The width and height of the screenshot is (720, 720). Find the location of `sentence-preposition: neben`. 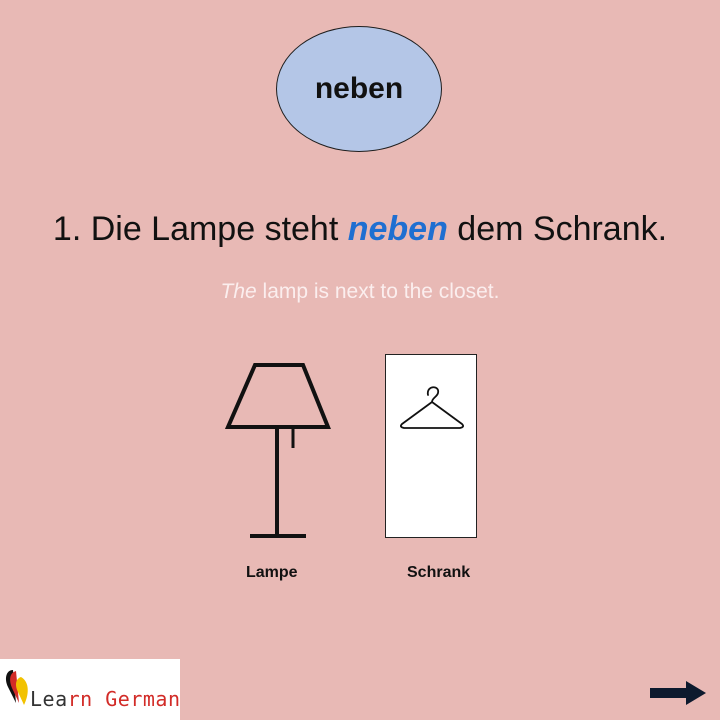

sentence-preposition: neben is located at coordinates (397, 229).